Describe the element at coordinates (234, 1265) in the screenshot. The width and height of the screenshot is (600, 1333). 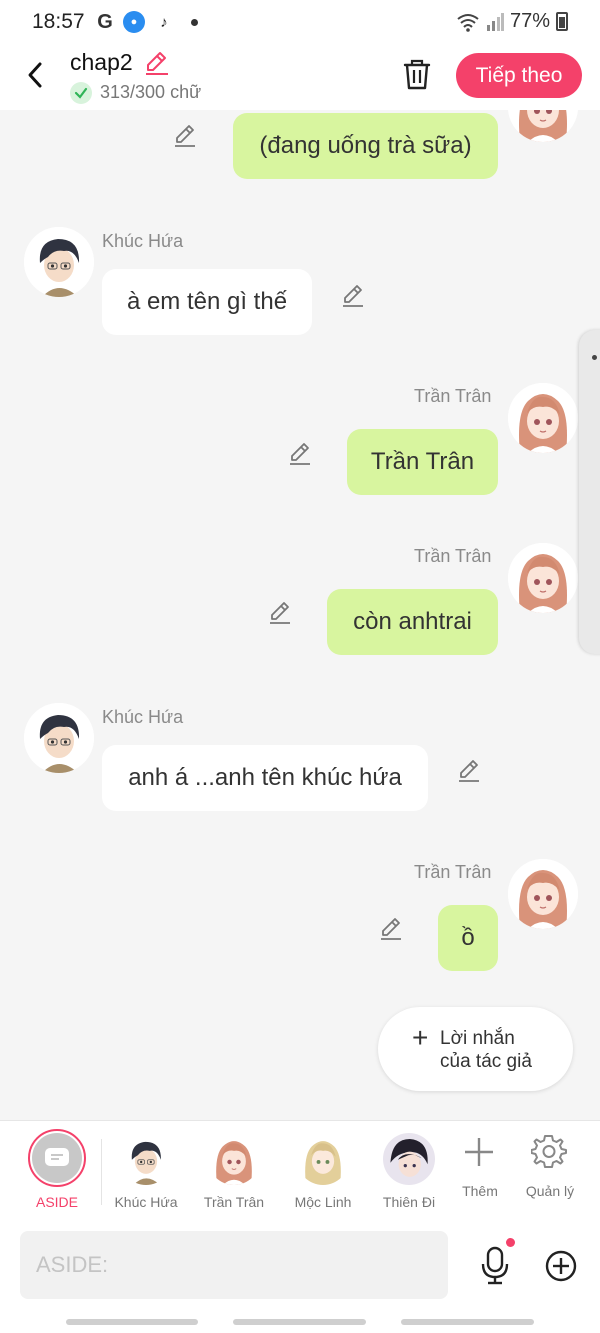
I see `message-input` at that location.